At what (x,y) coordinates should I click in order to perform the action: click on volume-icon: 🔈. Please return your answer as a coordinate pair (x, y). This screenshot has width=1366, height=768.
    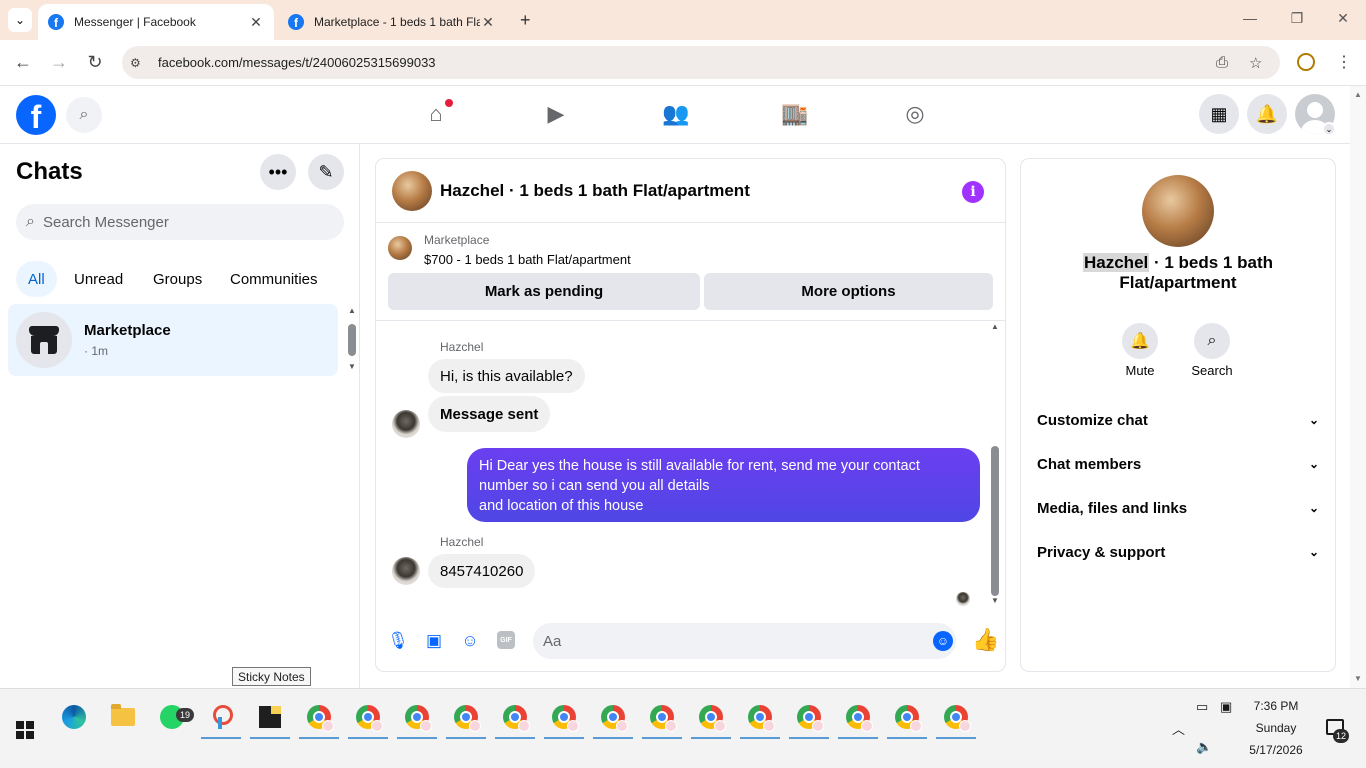
    Looking at the image, I should click on (1204, 747).